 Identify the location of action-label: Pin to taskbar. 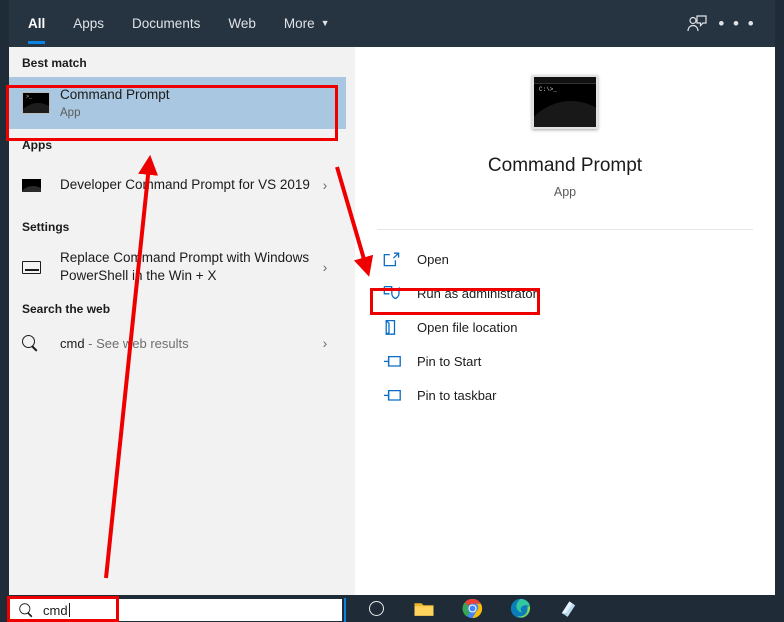
(457, 395).